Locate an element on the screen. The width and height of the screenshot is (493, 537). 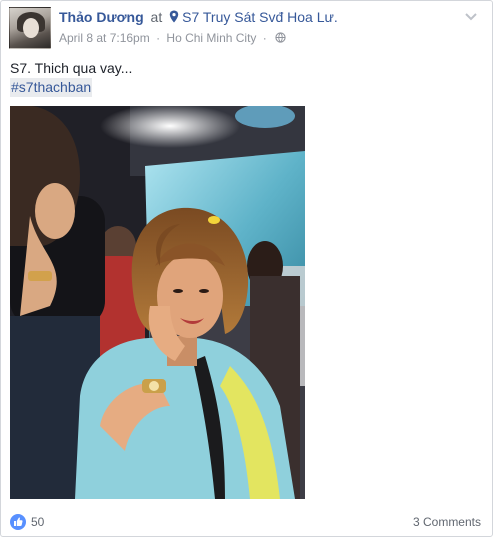
post-footer: 50 3 Comments is located at coordinates (245, 522).